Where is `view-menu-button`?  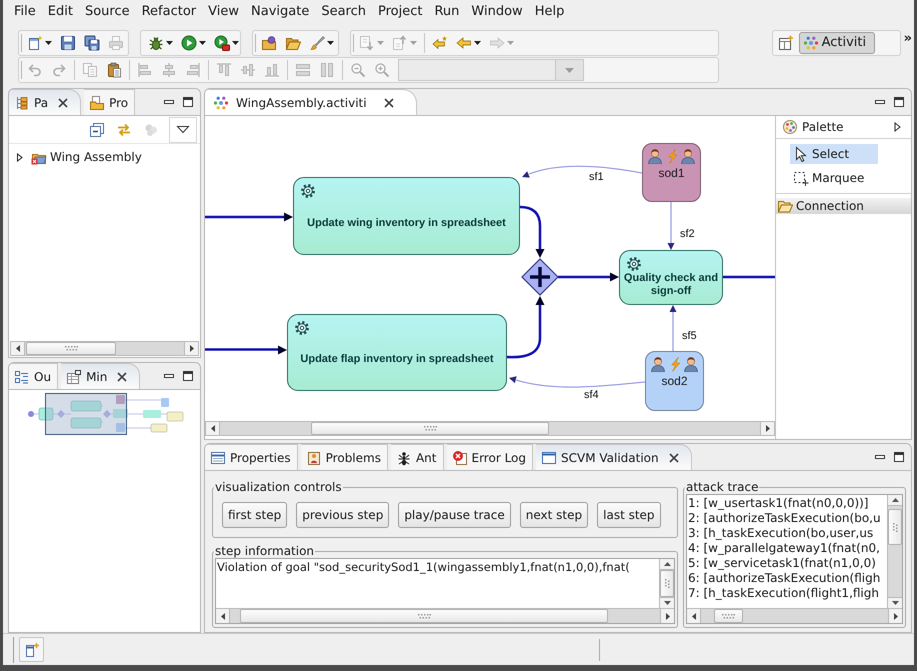
view-menu-button is located at coordinates (183, 129).